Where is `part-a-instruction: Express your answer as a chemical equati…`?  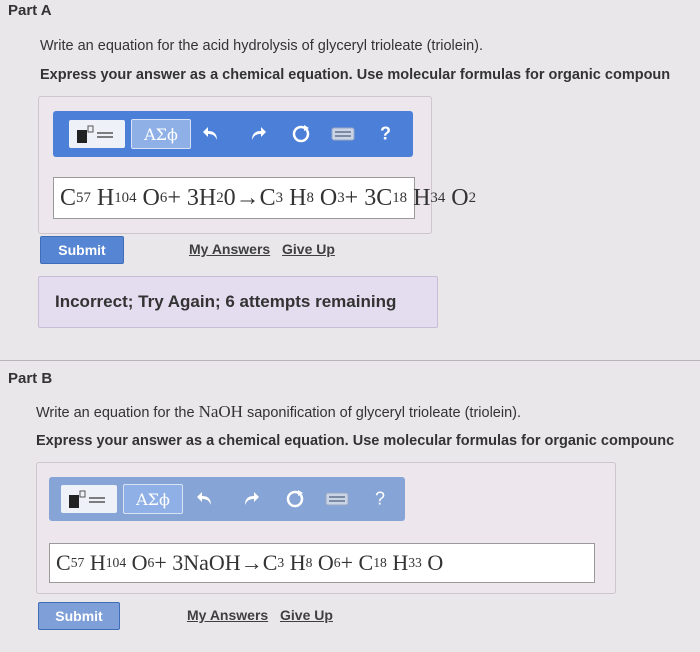 part-a-instruction: Express your answer as a chemical equati… is located at coordinates (355, 75).